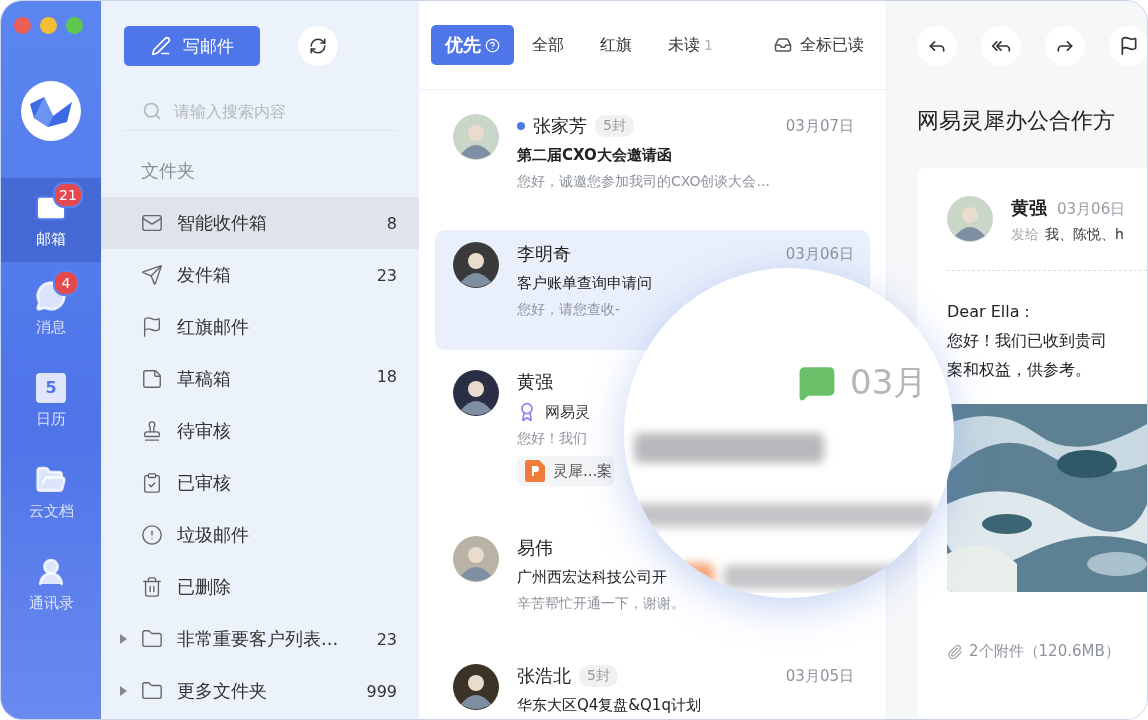  I want to click on folder-item: 红旗邮件, so click(260, 327).